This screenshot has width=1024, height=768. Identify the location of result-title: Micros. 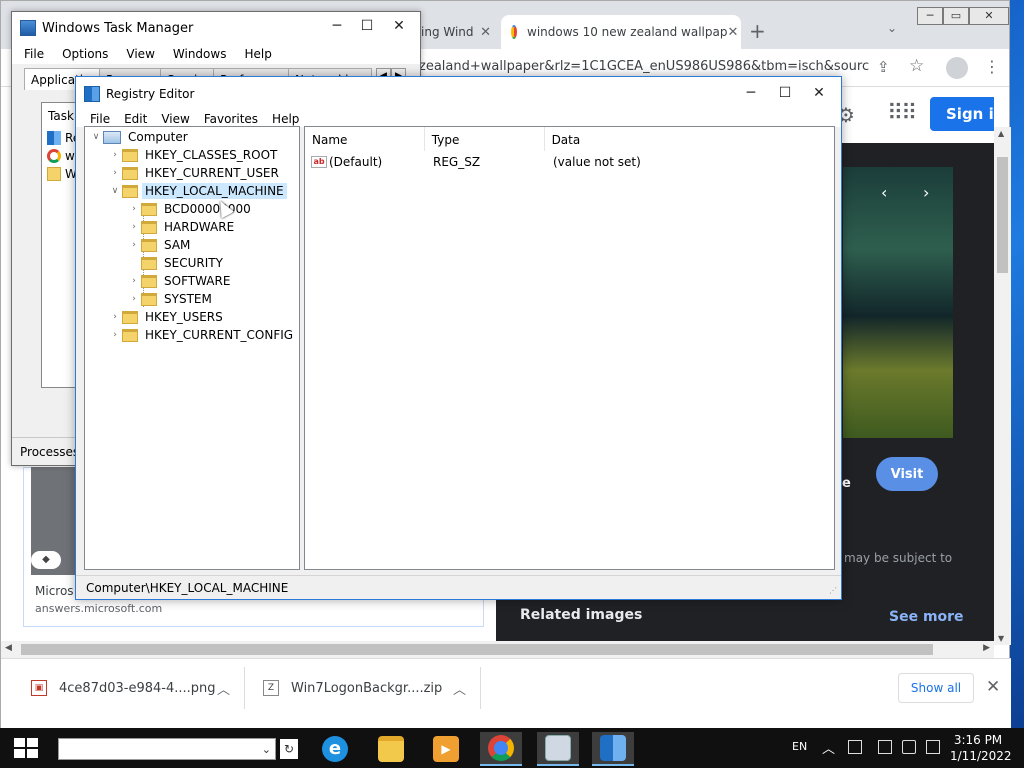
(54, 591).